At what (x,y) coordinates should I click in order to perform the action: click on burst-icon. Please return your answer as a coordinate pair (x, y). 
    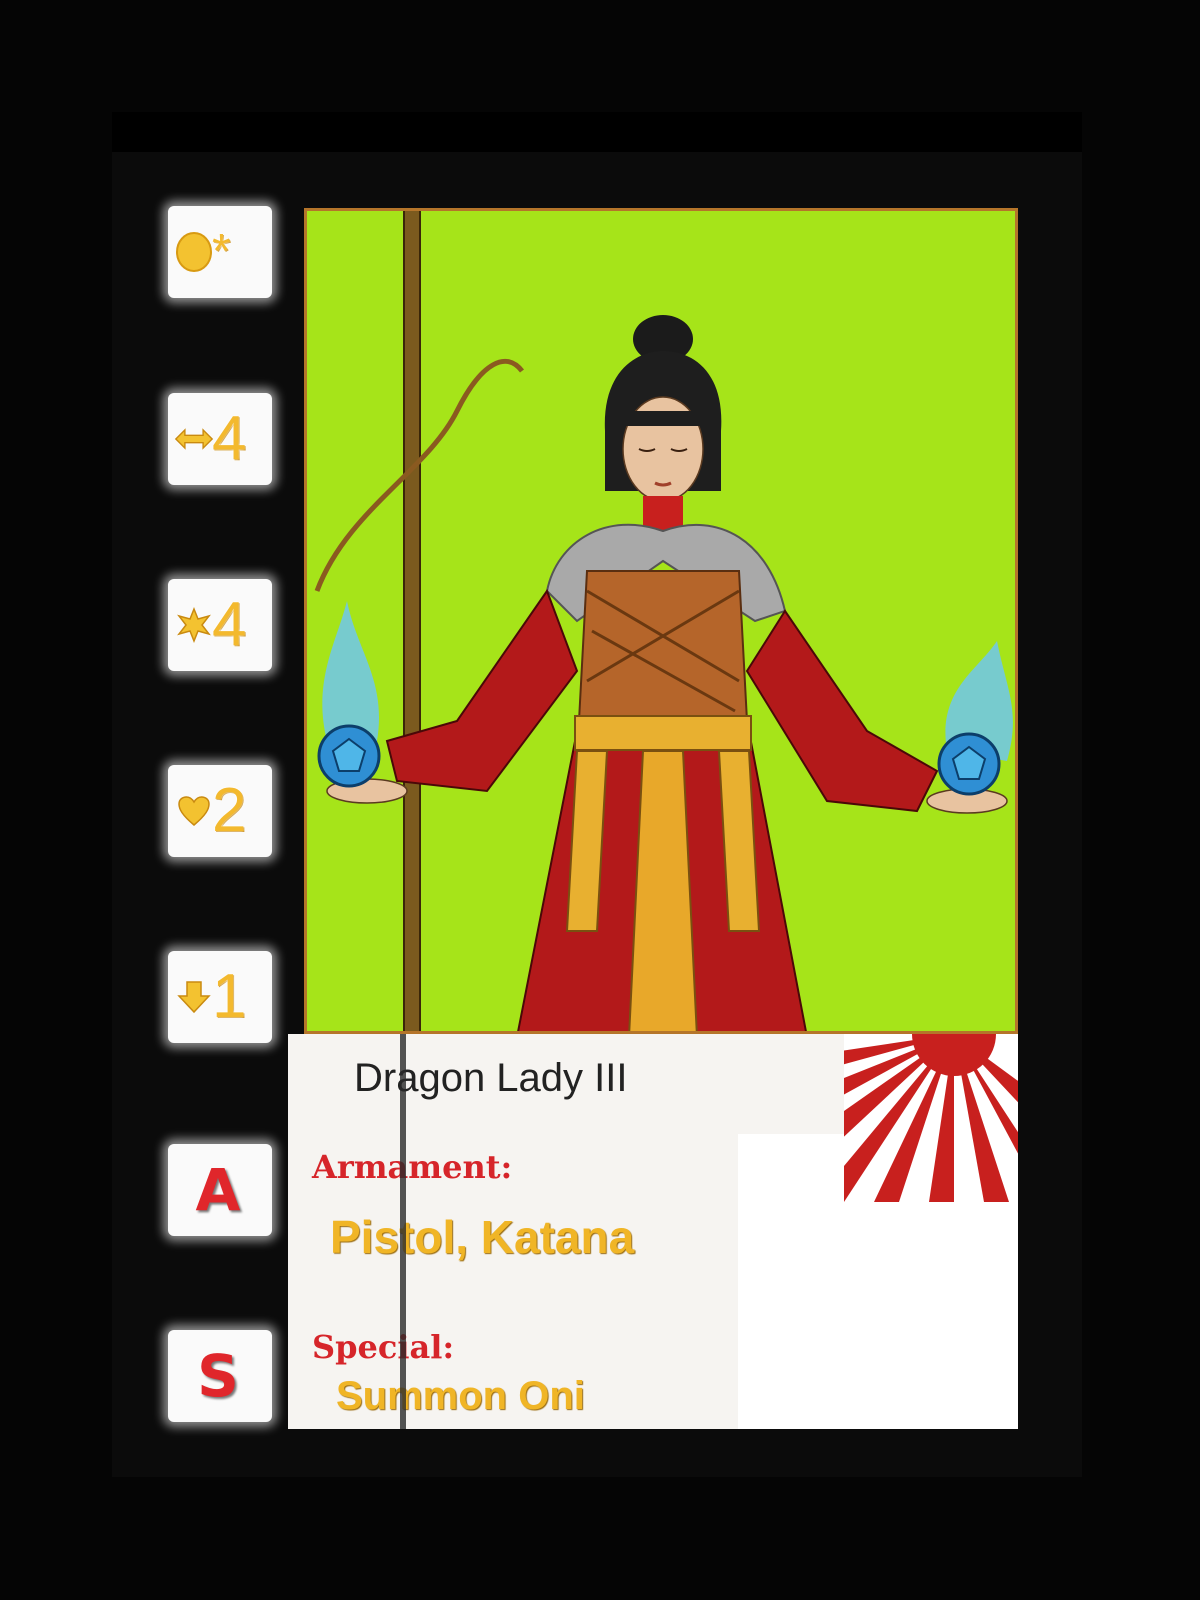
    Looking at the image, I should click on (194, 625).